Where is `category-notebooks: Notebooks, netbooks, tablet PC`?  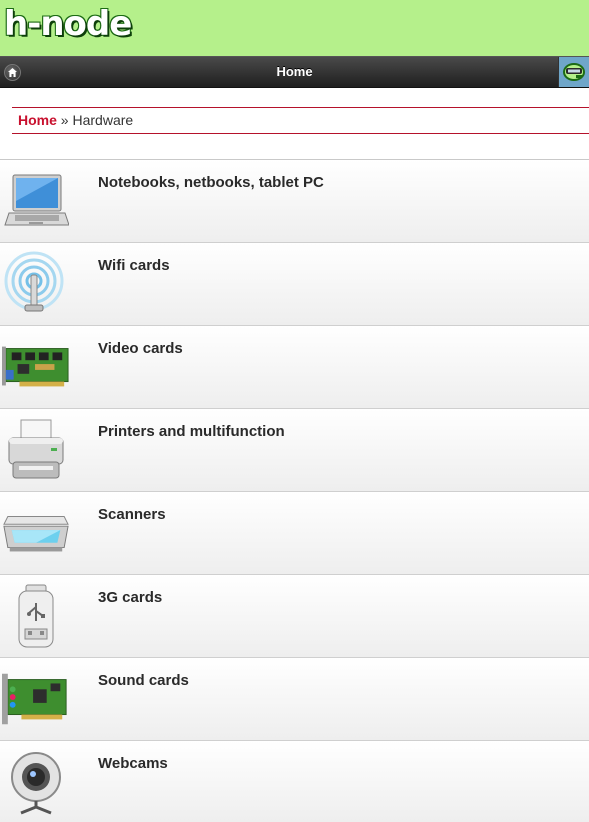
category-notebooks: Notebooks, netbooks, tablet PC is located at coordinates (294, 201).